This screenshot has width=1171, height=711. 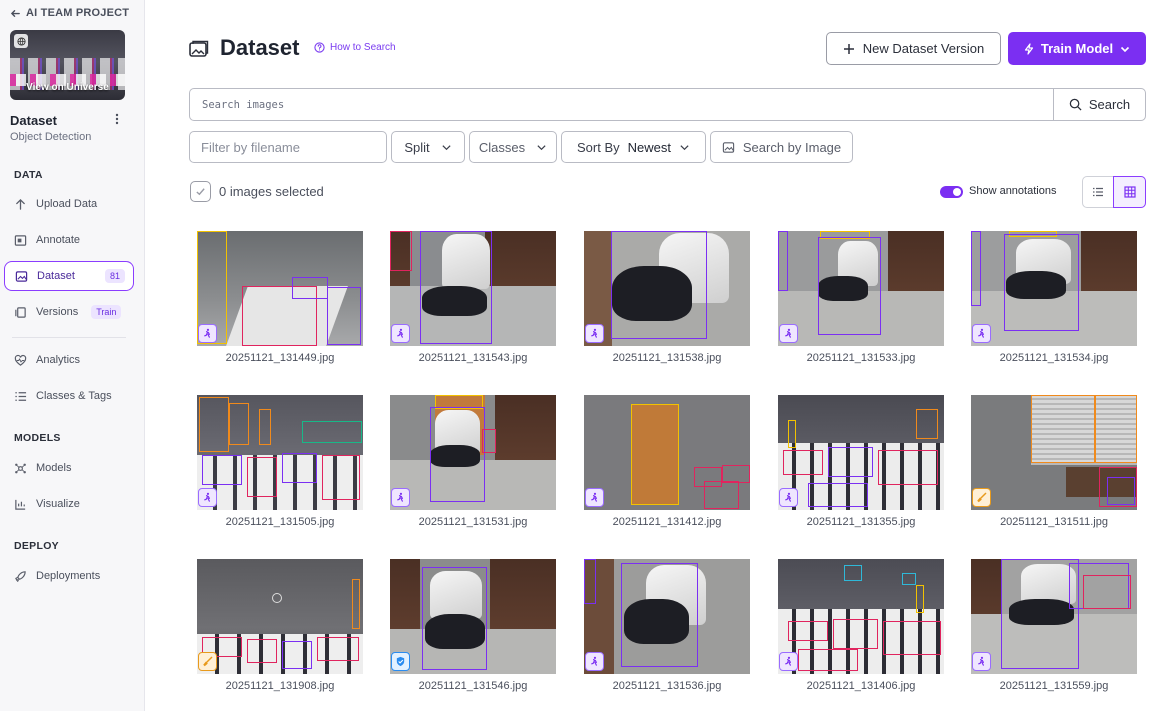 I want to click on image-card: 20251121_131908.jpg, so click(x=280, y=626).